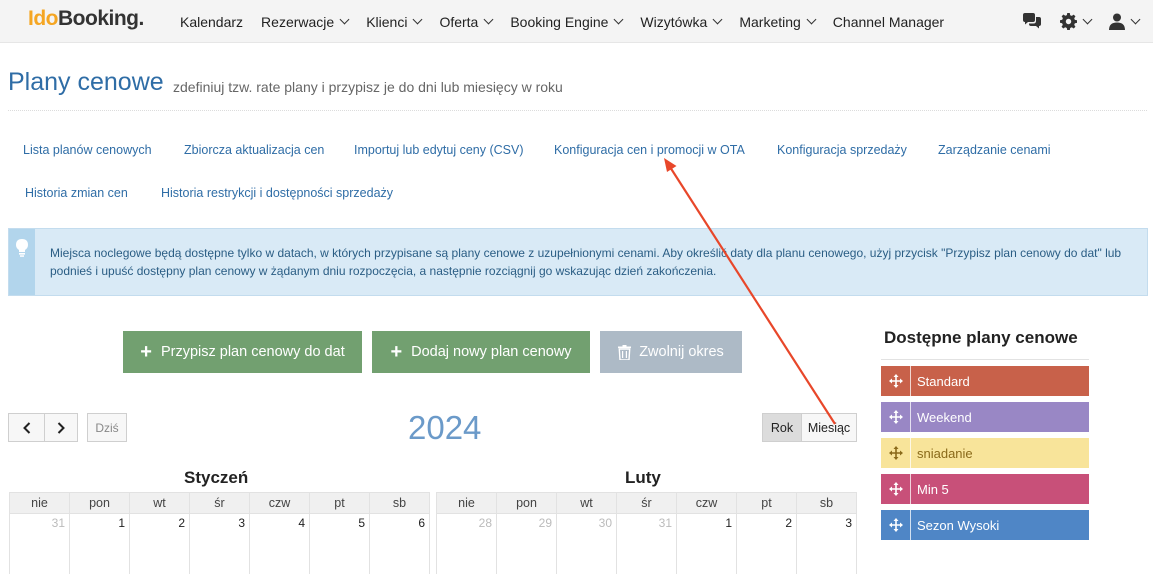 This screenshot has height=574, width=1153. Describe the element at coordinates (750, 291) in the screenshot. I see `annotation-arrow` at that location.